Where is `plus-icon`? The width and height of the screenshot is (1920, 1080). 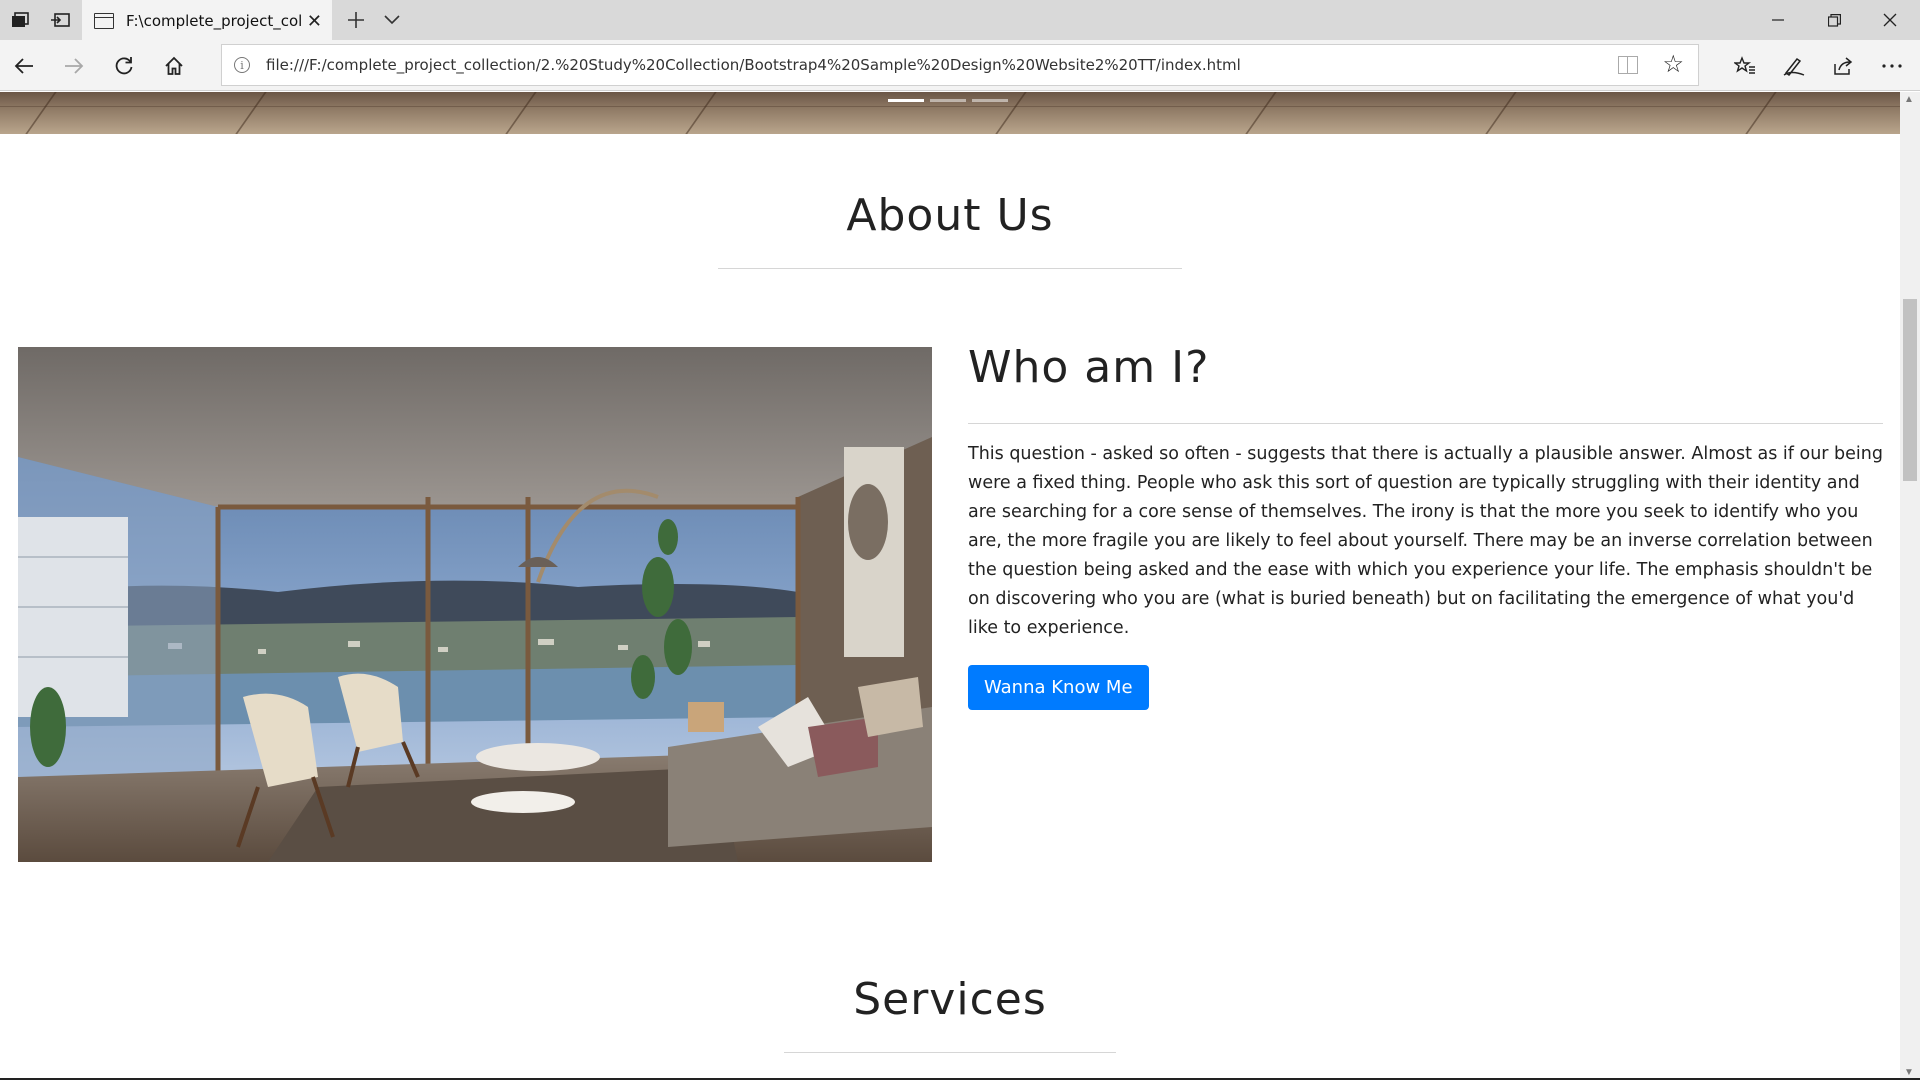 plus-icon is located at coordinates (356, 20).